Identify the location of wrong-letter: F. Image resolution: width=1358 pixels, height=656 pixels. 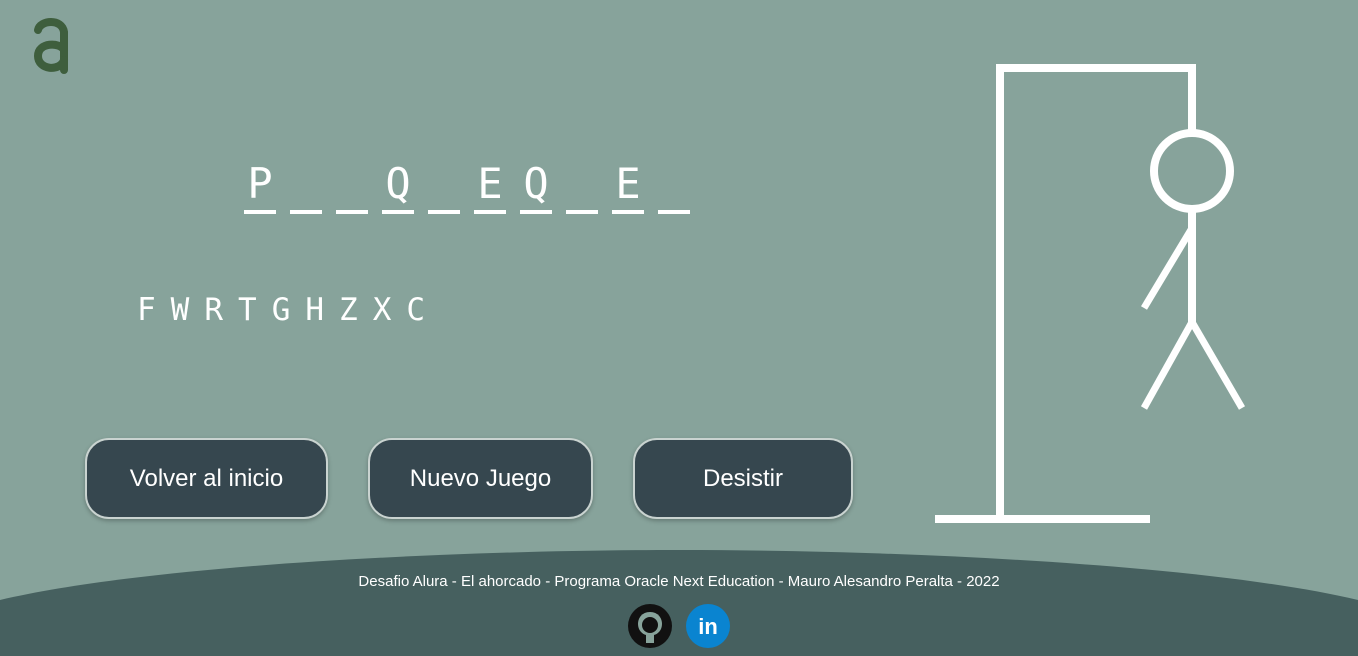
(149, 310).